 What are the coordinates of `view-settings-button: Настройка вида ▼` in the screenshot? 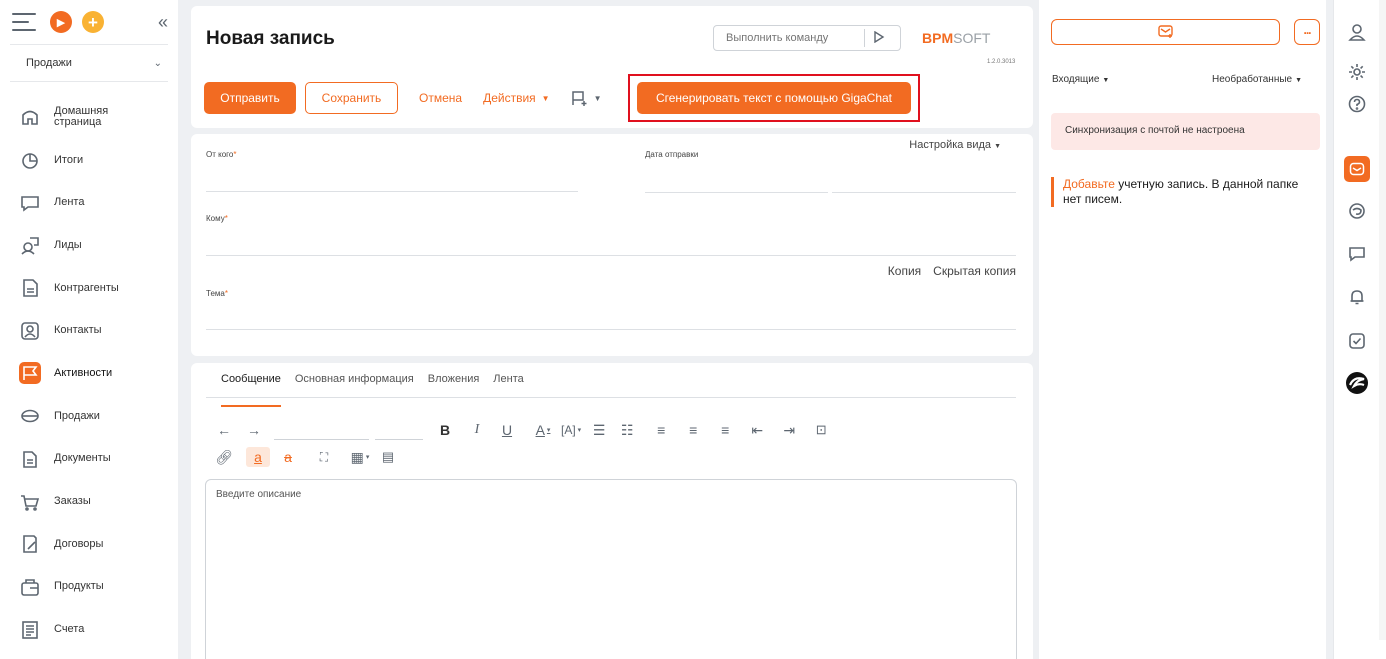 It's located at (955, 145).